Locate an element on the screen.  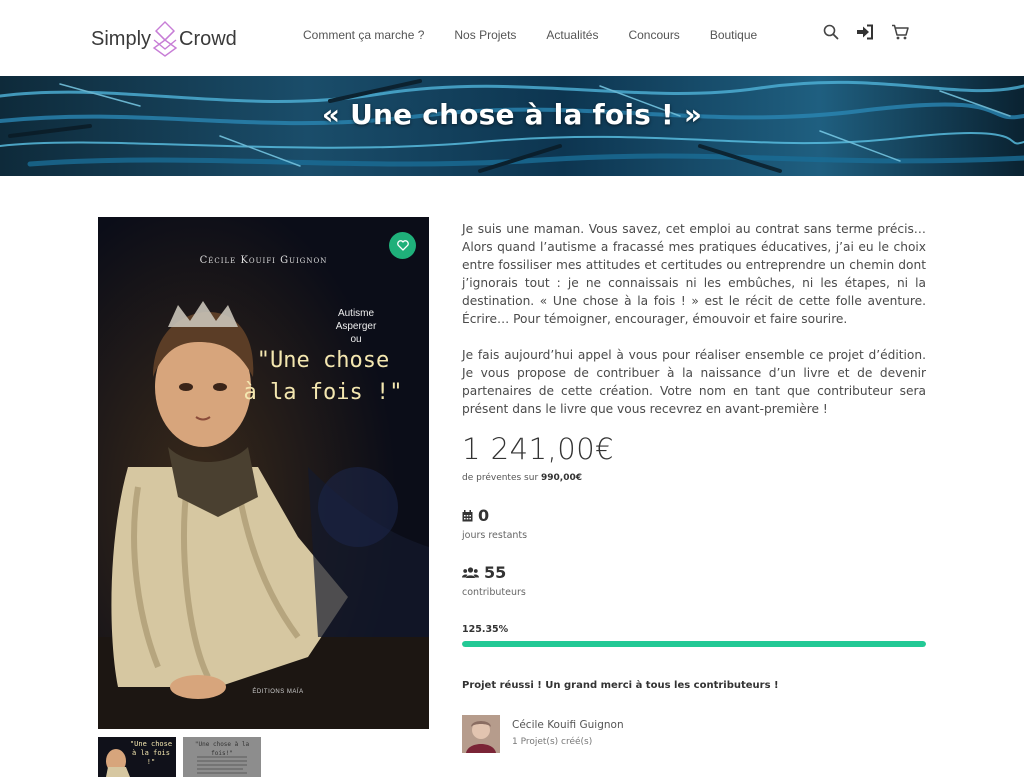
funding-progress-fill is located at coordinates (694, 644).